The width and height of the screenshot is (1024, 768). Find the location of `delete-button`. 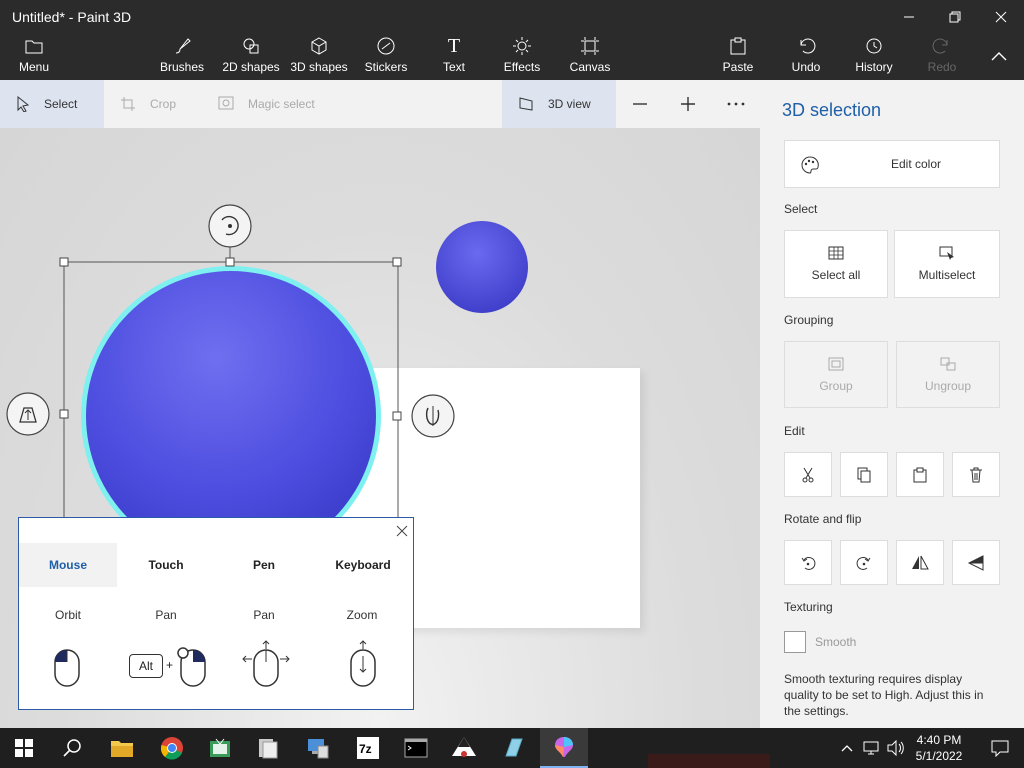

delete-button is located at coordinates (976, 474).